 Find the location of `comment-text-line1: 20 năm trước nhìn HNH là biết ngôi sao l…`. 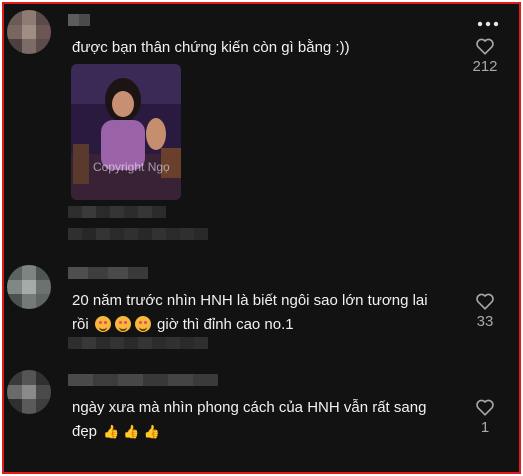

comment-text-line1: 20 năm trước nhìn HNH là biết ngôi sao l… is located at coordinates (250, 300).